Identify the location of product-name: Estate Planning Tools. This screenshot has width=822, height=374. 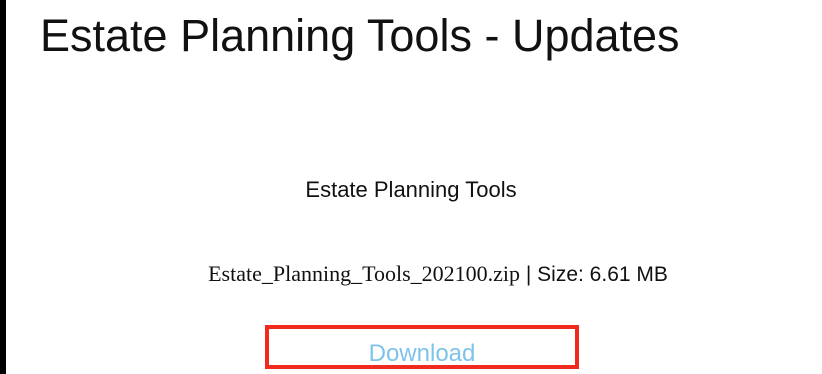
(411, 189).